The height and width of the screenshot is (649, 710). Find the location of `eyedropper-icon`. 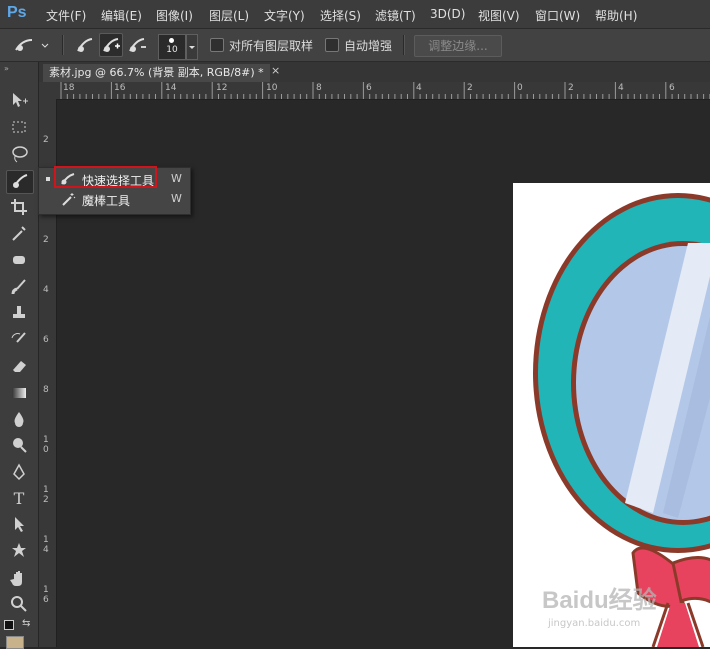

eyedropper-icon is located at coordinates (19, 233).